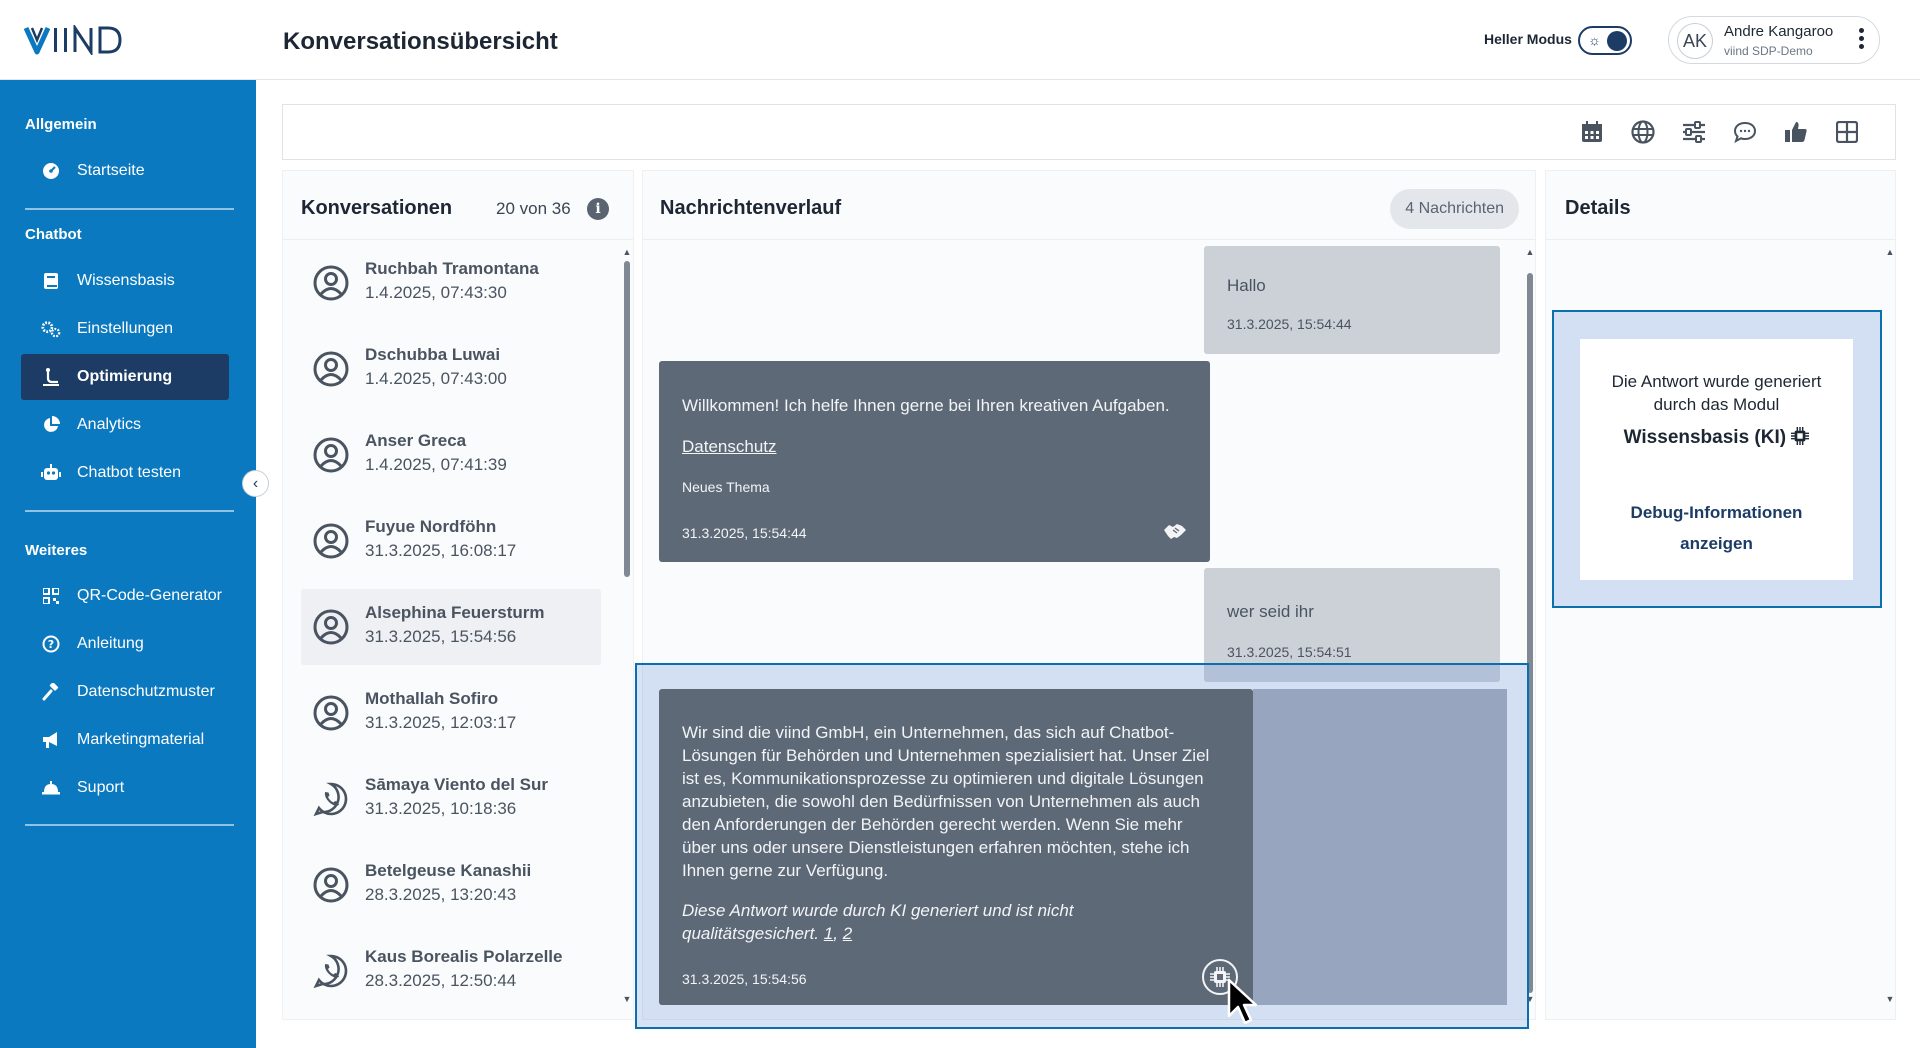 Image resolution: width=1920 pixels, height=1048 pixels. I want to click on messages-title: Nachrichtenverlauf, so click(751, 208).